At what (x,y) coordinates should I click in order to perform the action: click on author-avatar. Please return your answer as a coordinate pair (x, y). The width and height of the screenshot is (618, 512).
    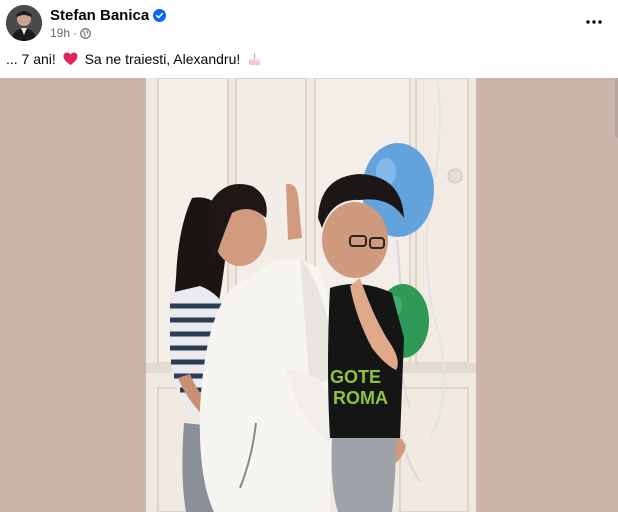
    Looking at the image, I should click on (24, 23).